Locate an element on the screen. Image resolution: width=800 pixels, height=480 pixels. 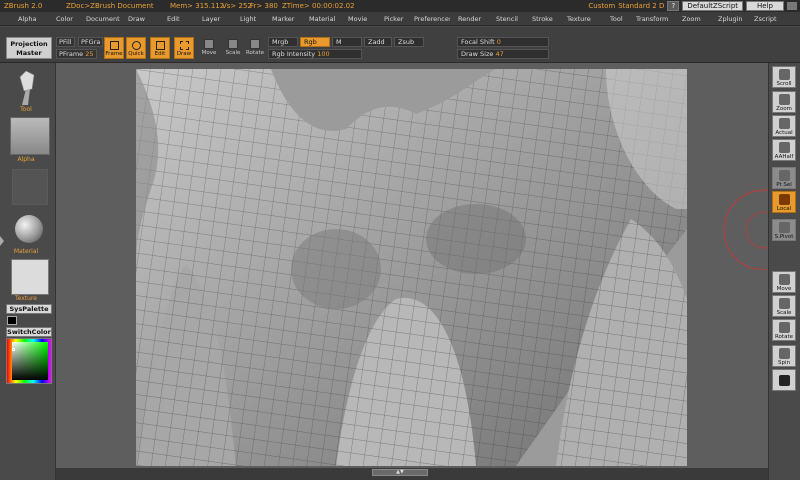
scale-view-button: Scale is located at coordinates (784, 306).